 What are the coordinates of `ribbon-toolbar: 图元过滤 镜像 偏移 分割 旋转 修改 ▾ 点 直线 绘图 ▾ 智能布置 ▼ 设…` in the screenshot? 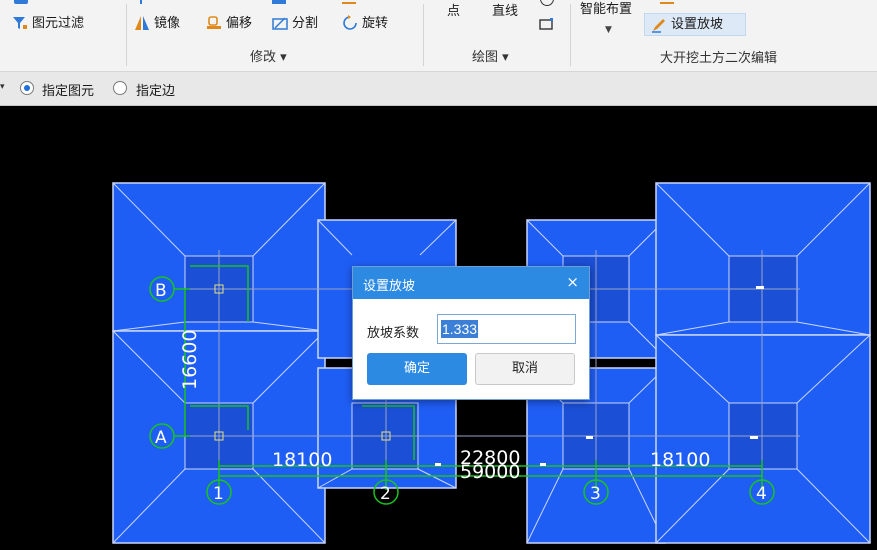 It's located at (438, 36).